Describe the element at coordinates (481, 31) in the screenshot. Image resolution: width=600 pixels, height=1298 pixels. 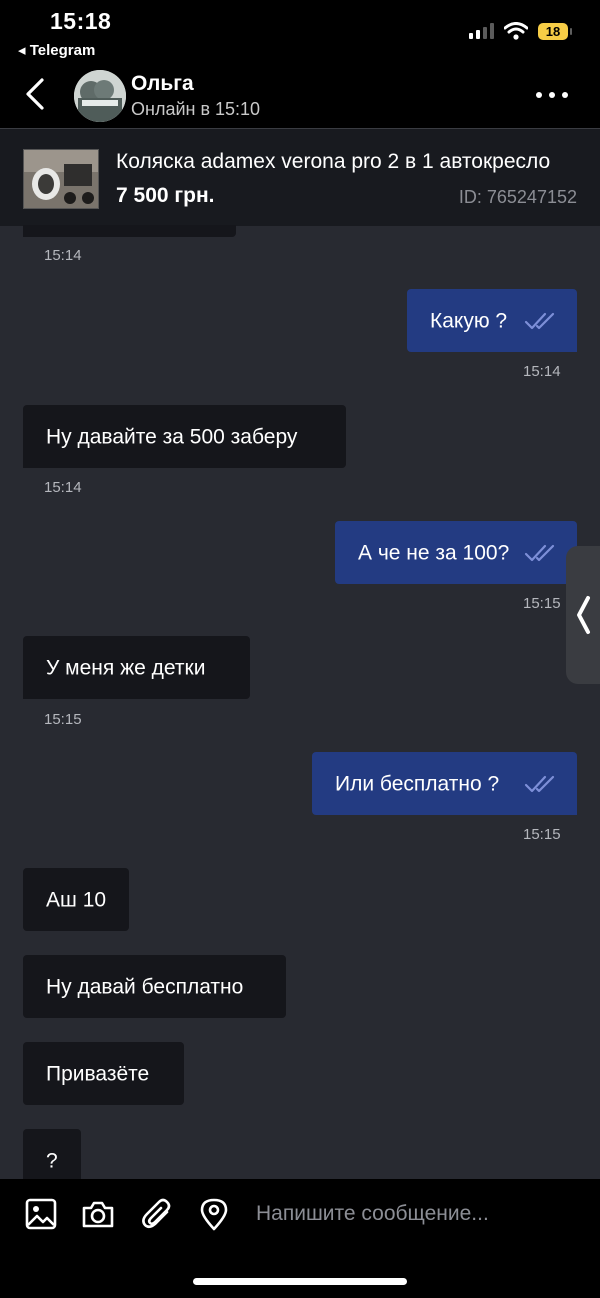
I see `signal-icon` at that location.